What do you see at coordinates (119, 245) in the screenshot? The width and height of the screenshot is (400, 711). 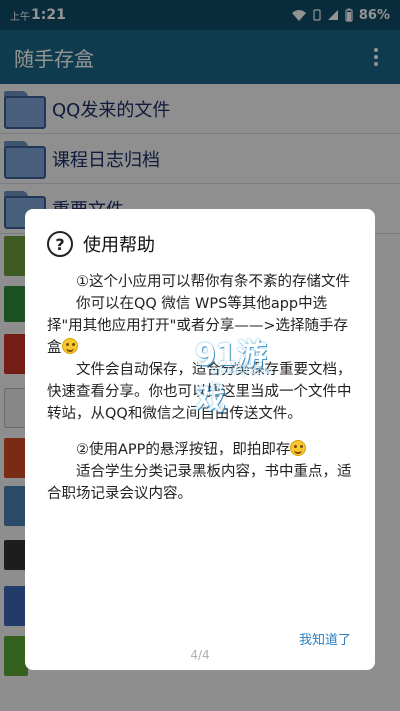 I see `dialog-title: 使用帮助` at bounding box center [119, 245].